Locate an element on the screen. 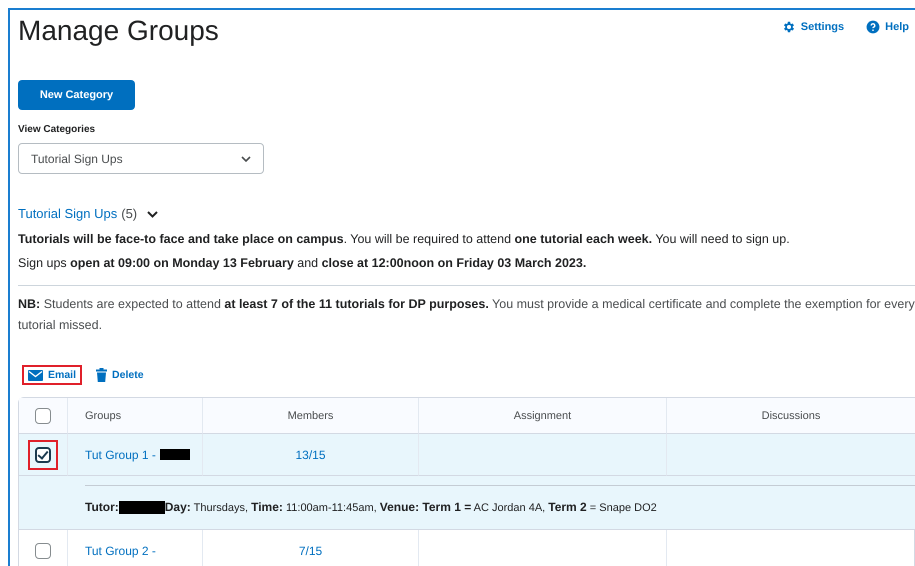  envelope-icon is located at coordinates (35, 375).